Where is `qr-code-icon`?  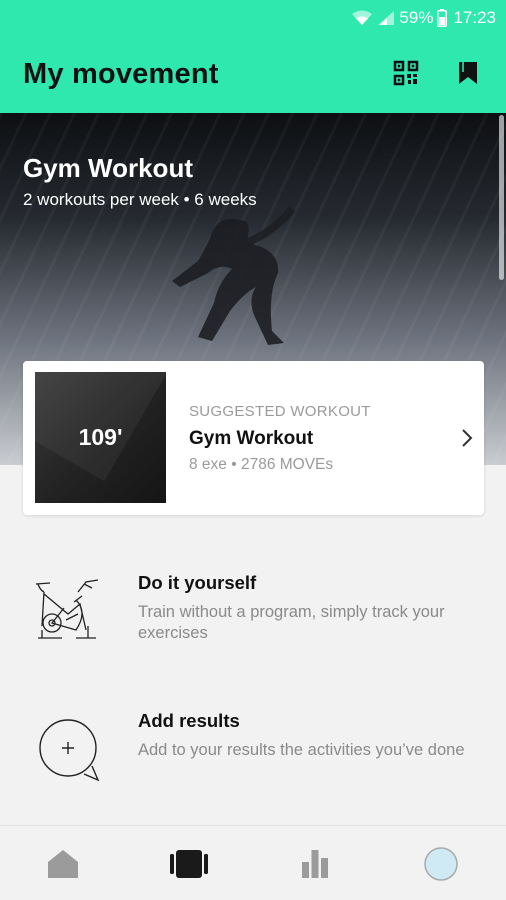 qr-code-icon is located at coordinates (406, 73).